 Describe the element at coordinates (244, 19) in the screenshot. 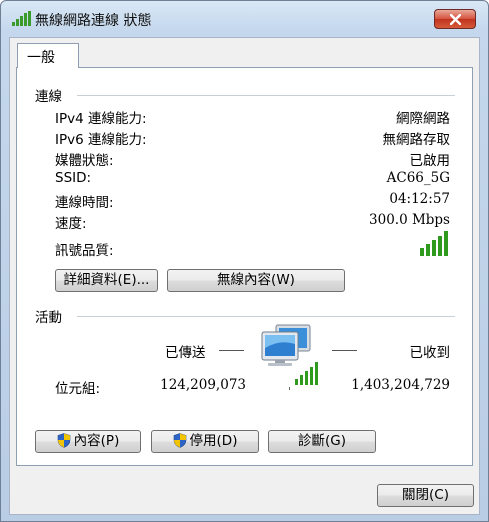

I see `title-bar: 無線網路連線 狀態` at that location.